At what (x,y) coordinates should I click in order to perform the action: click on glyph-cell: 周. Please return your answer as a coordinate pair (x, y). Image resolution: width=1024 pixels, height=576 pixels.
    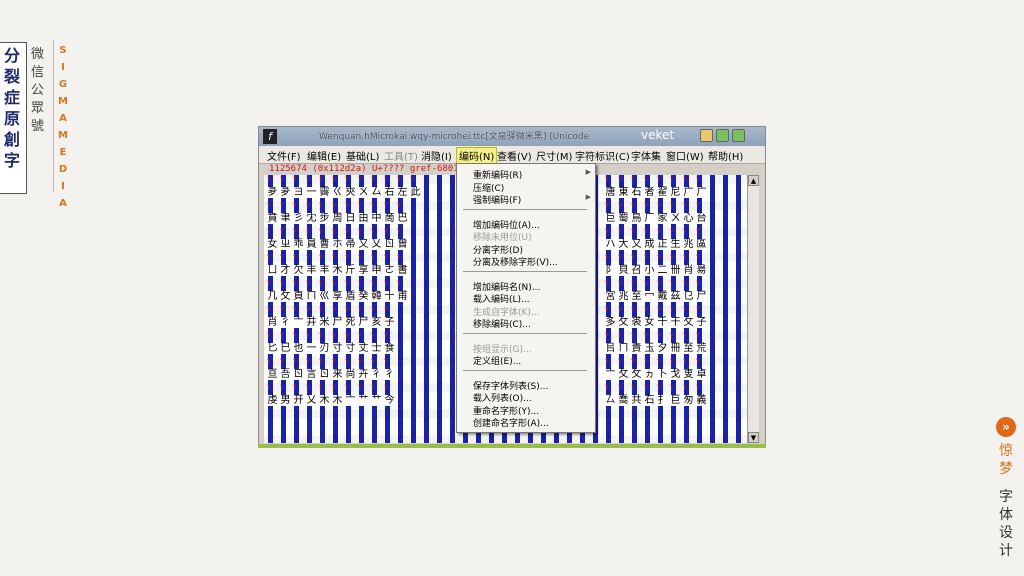
    Looking at the image, I should click on (337, 218).